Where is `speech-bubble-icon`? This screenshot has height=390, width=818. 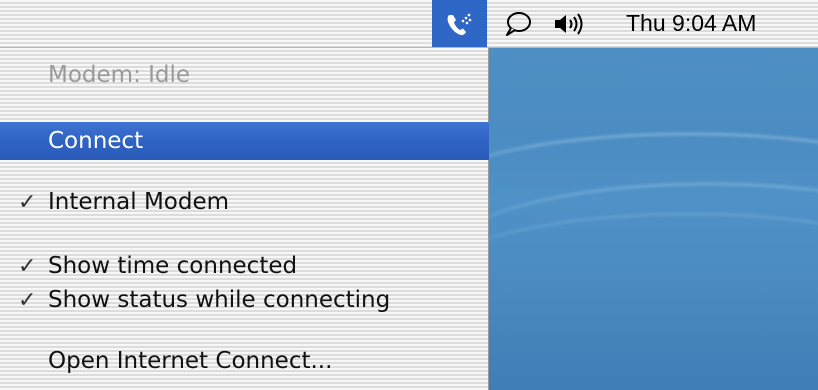 speech-bubble-icon is located at coordinates (518, 23).